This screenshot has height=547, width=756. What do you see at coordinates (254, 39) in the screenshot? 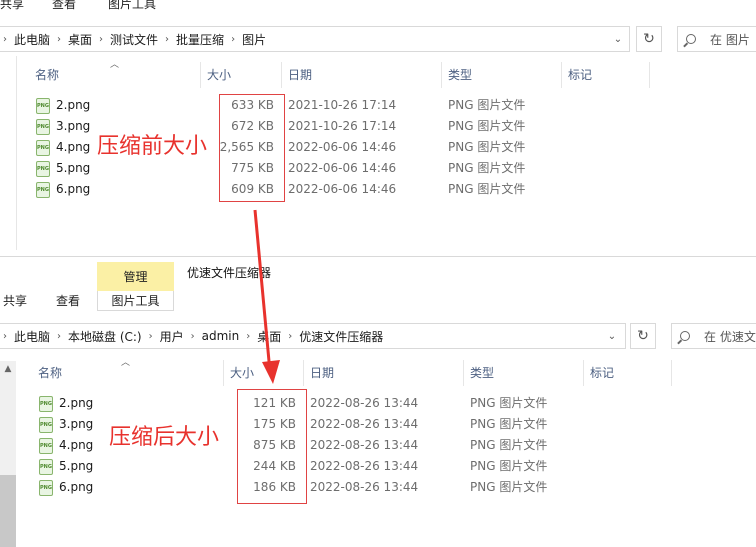
I see `breadcrumb-pictures: 图片` at bounding box center [254, 39].